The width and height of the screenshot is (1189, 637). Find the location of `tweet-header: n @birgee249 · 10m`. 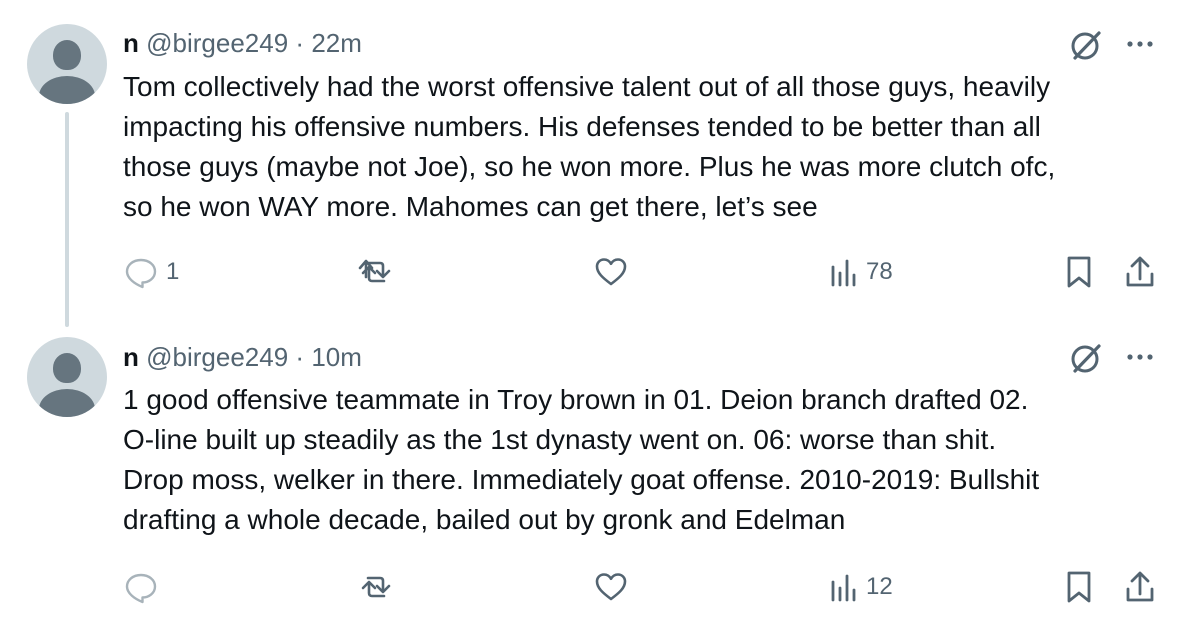

tweet-header: n @birgee249 · 10m is located at coordinates (242, 357).